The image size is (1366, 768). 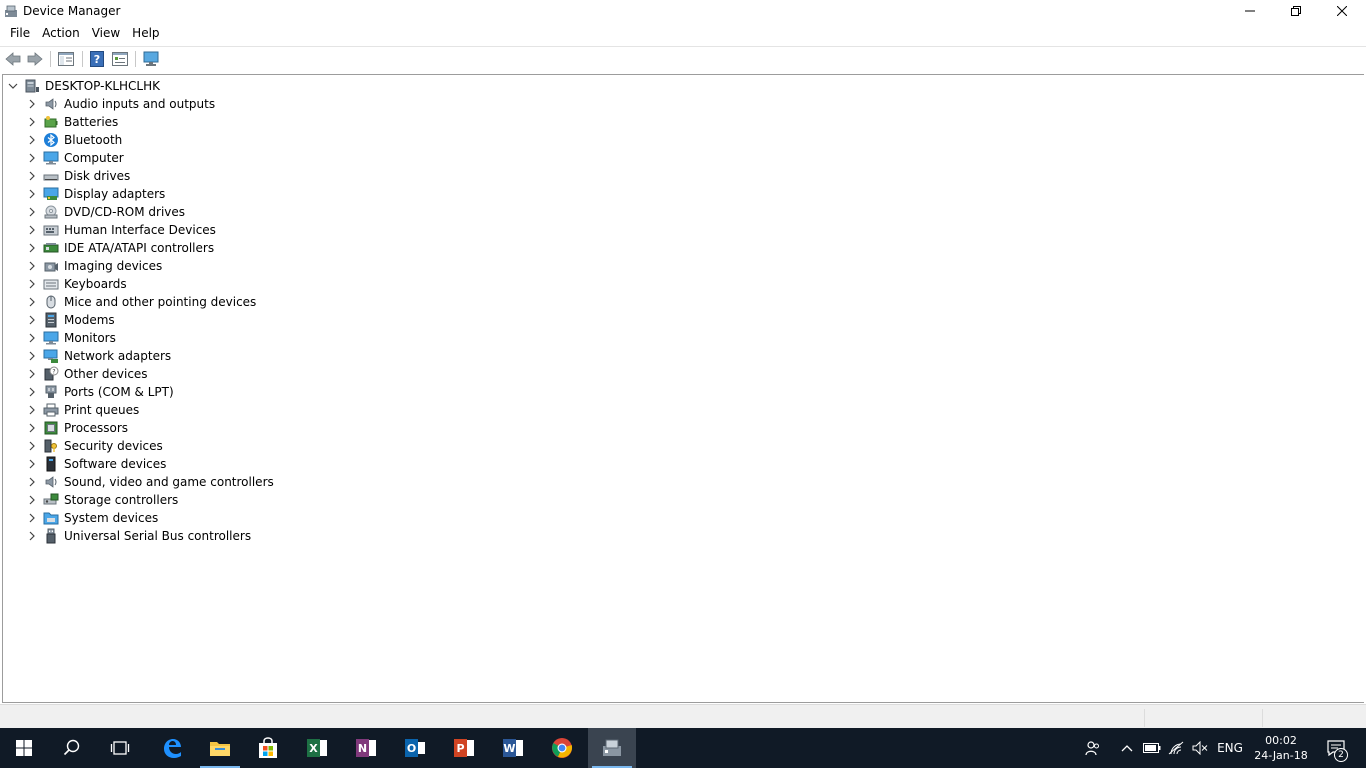 I want to click on collapse-arrow-icon, so click(x=13, y=86).